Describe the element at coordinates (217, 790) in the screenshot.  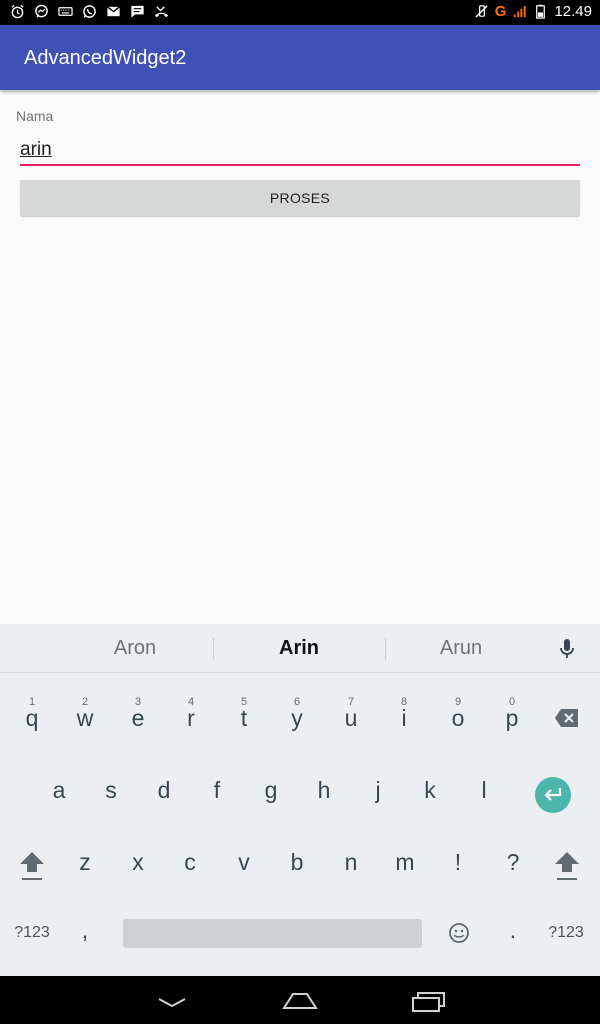
I see `key-f: f` at that location.